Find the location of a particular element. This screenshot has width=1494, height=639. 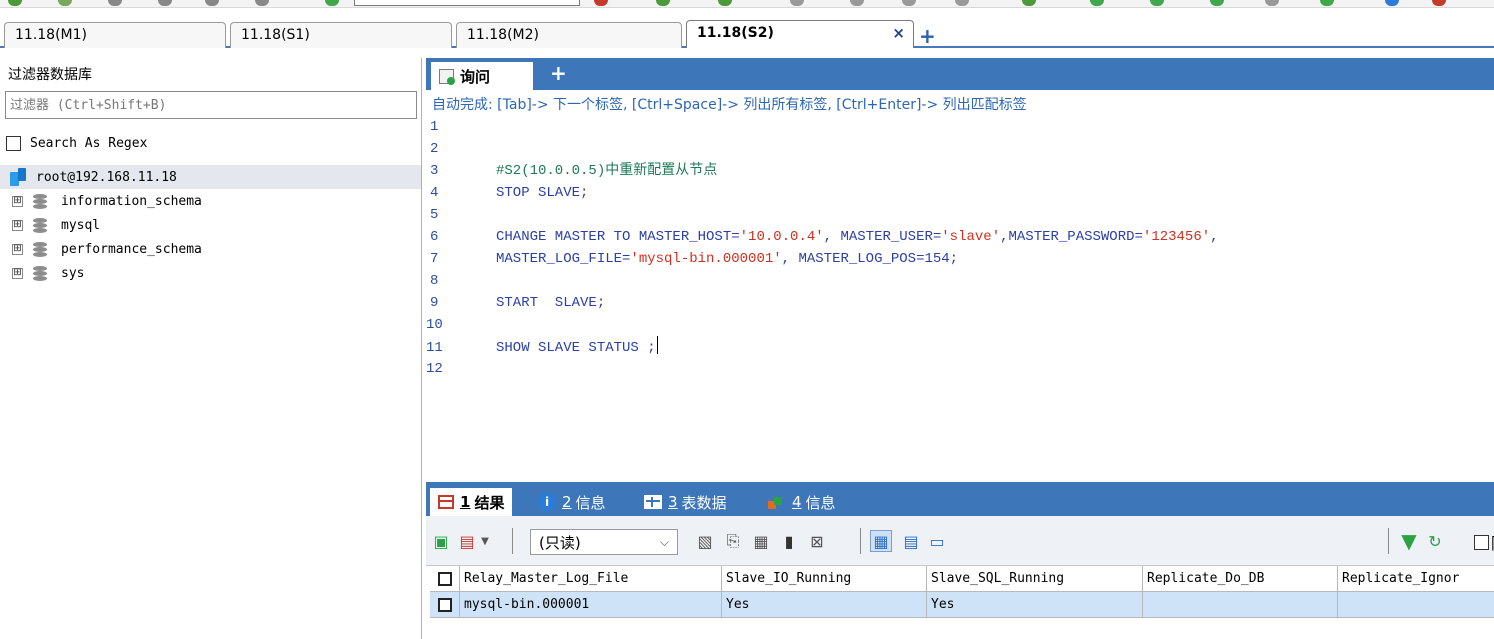

hide-option: 隐 is located at coordinates (1484, 542).